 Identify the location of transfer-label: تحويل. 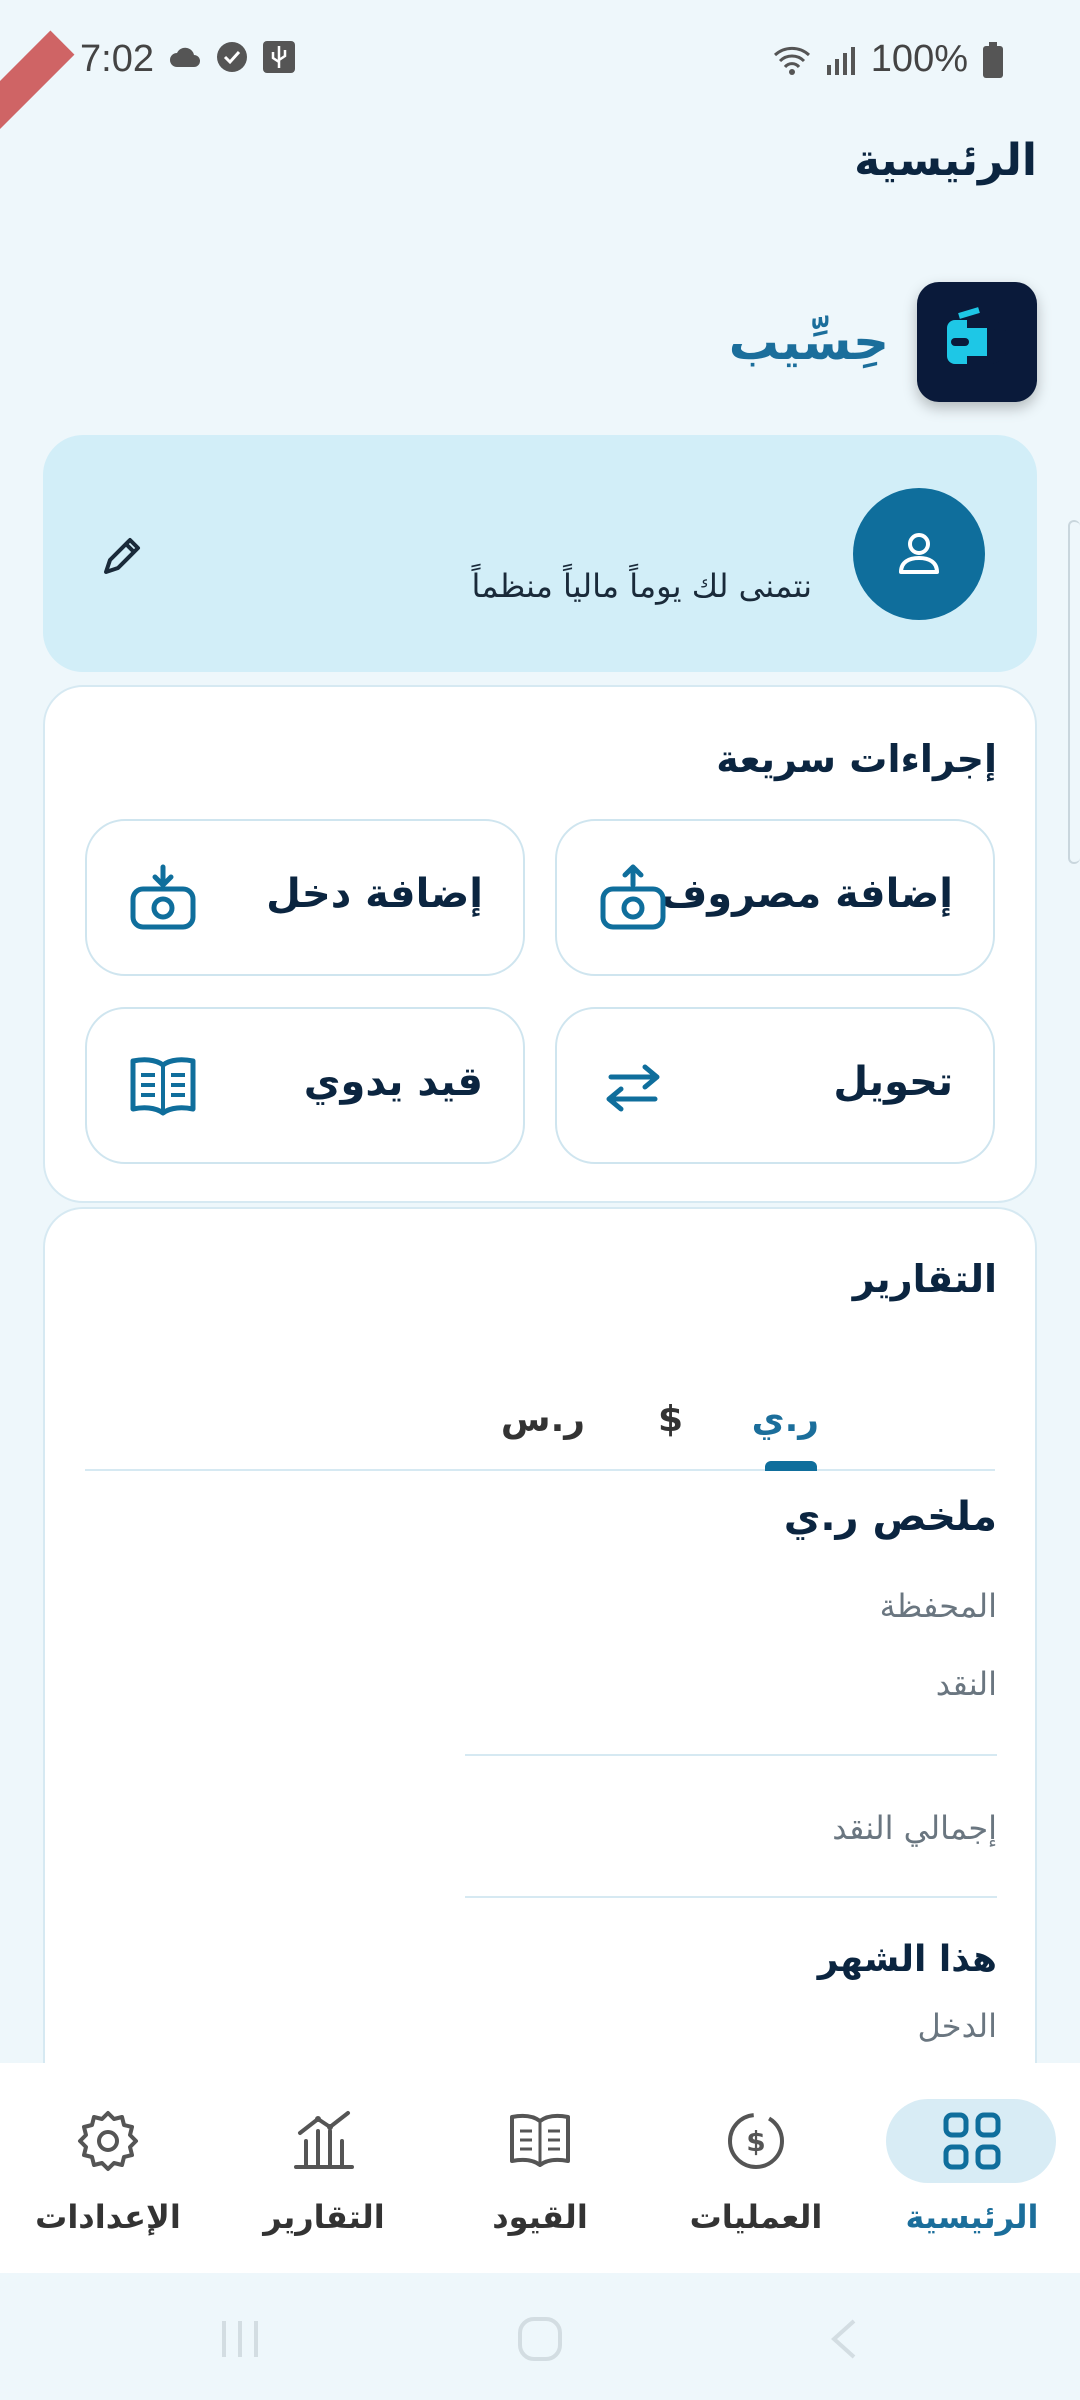
(893, 1082).